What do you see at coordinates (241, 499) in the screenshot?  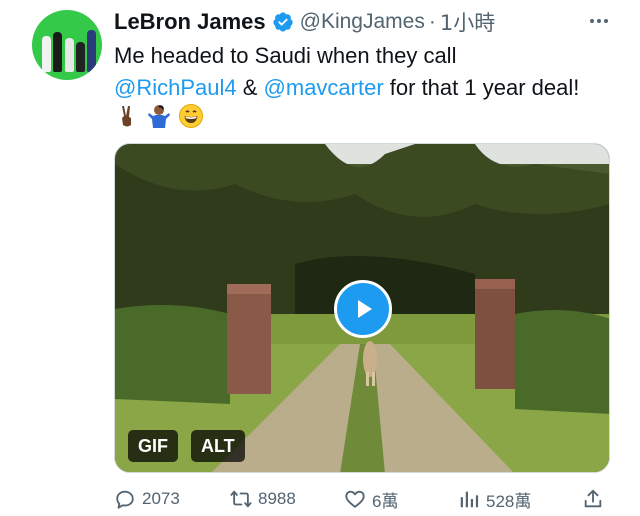 I see `retweet-icon` at bounding box center [241, 499].